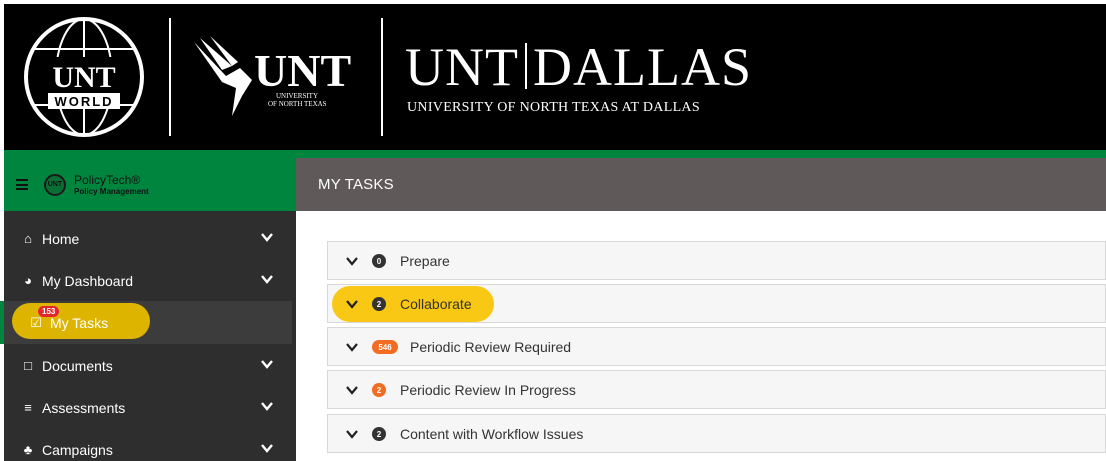  Describe the element at coordinates (492, 434) in the screenshot. I see `task-label: Content with Workflow Issues` at that location.